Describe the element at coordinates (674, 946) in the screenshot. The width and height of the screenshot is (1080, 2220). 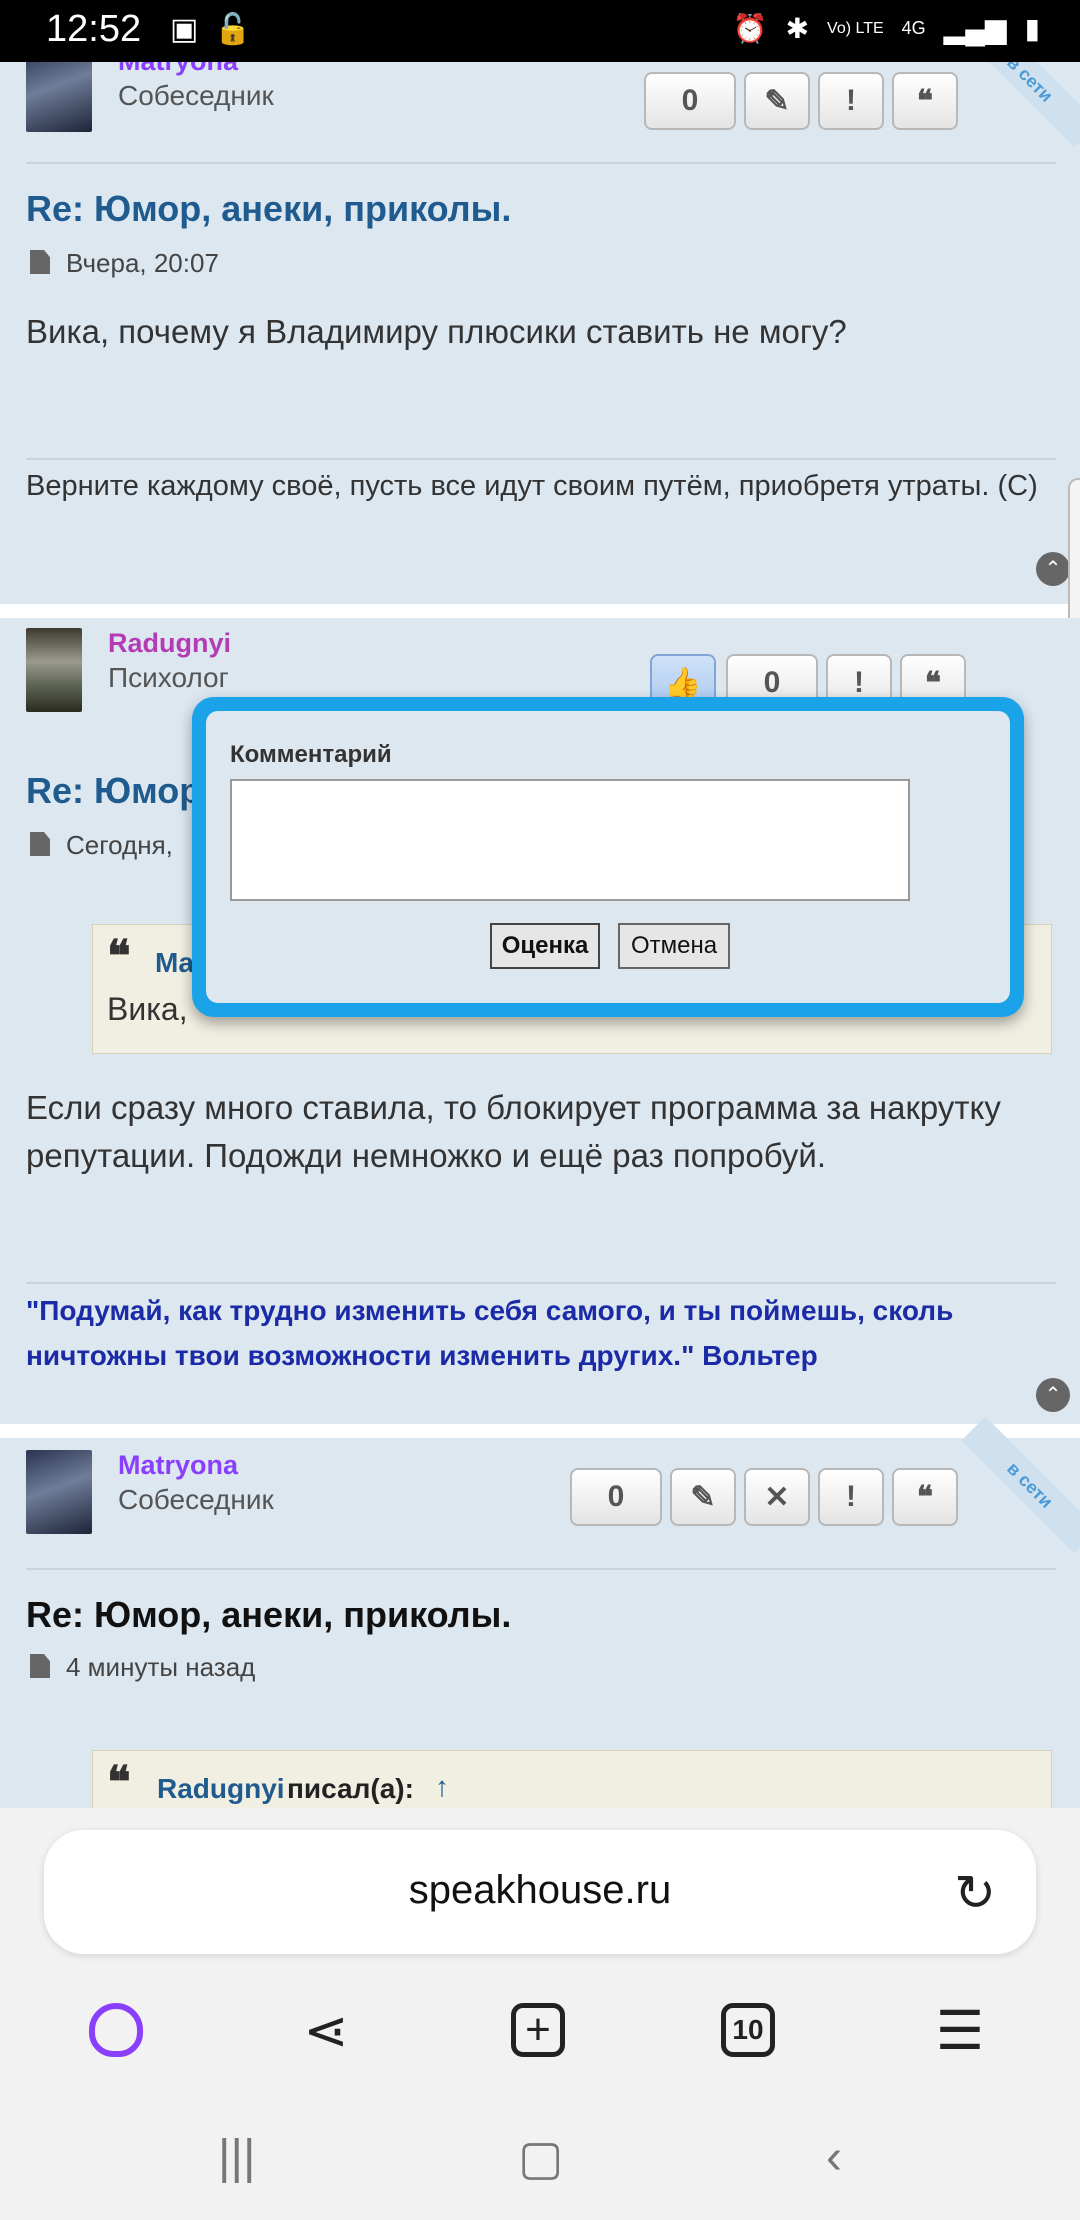
I see `cancel-button: Отмена` at that location.